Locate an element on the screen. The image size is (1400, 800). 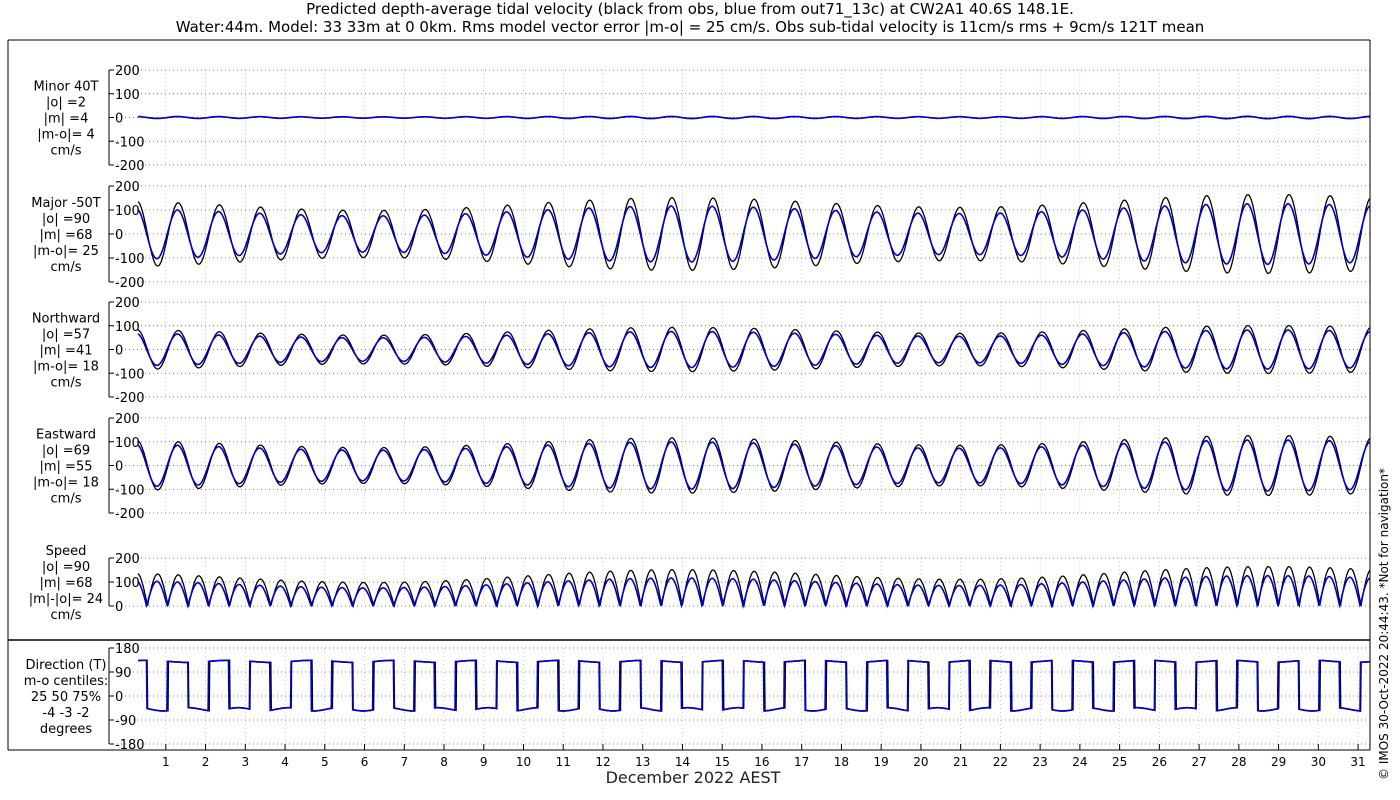
x-tick-label: 10 is located at coordinates (523, 762).